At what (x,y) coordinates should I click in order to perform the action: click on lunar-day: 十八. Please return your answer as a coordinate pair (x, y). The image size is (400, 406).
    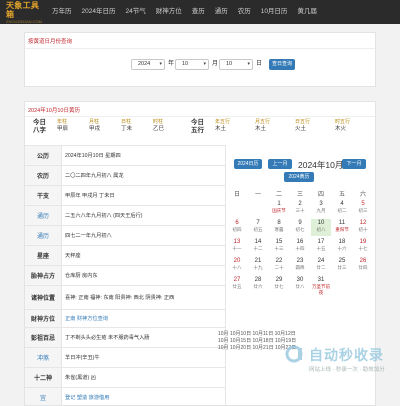
    Looking at the image, I should click on (237, 267).